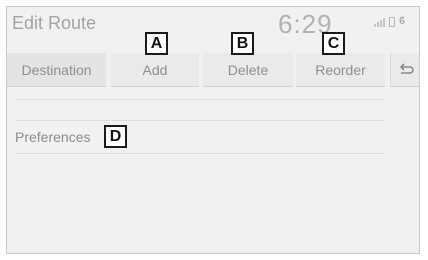 The height and width of the screenshot is (260, 428). I want to click on back-button, so click(404, 70).